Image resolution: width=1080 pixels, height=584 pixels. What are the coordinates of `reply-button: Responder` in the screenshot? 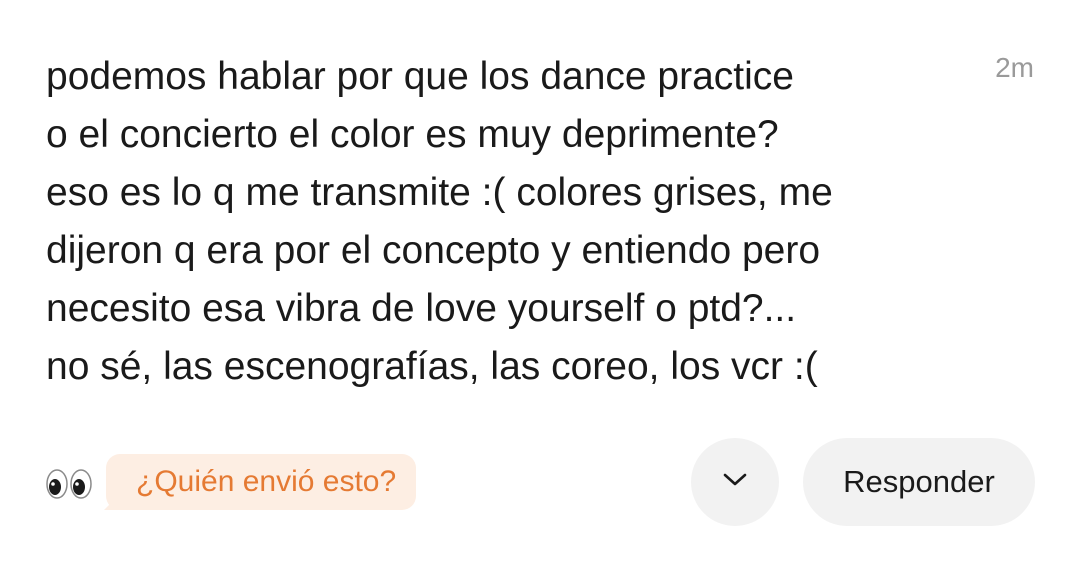 It's located at (919, 482).